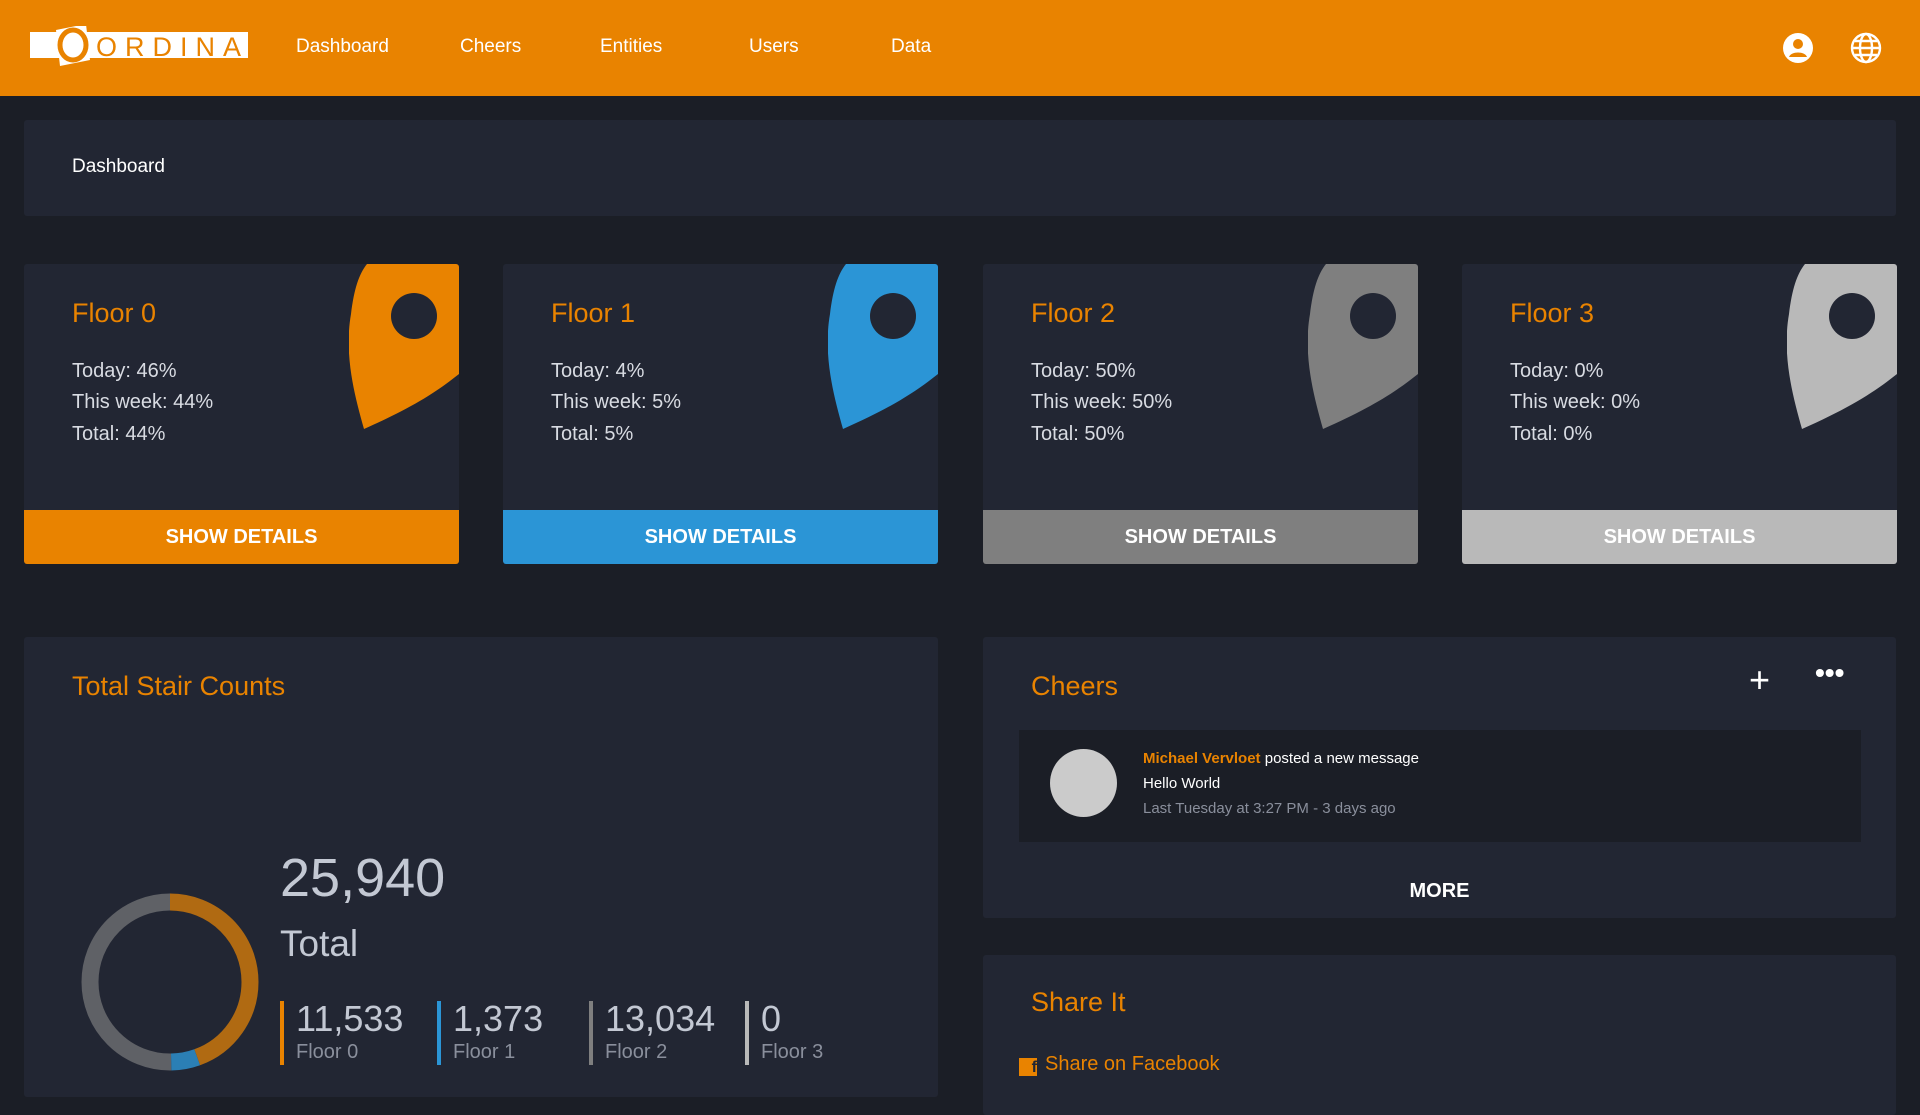  I want to click on language-globe-icon, so click(1866, 48).